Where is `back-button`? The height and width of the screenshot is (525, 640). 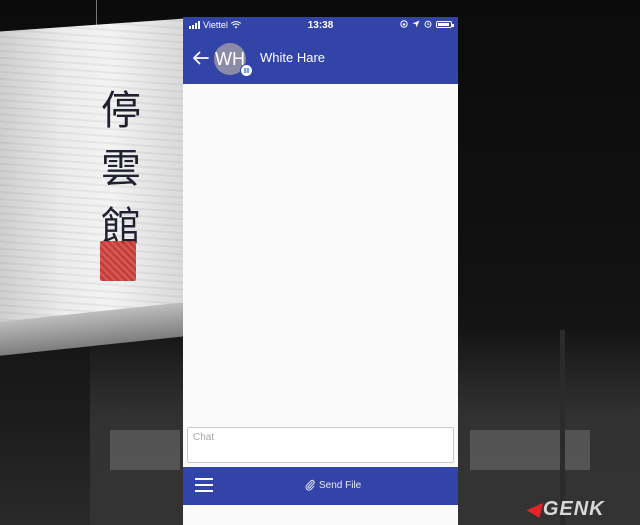 back-button is located at coordinates (201, 58).